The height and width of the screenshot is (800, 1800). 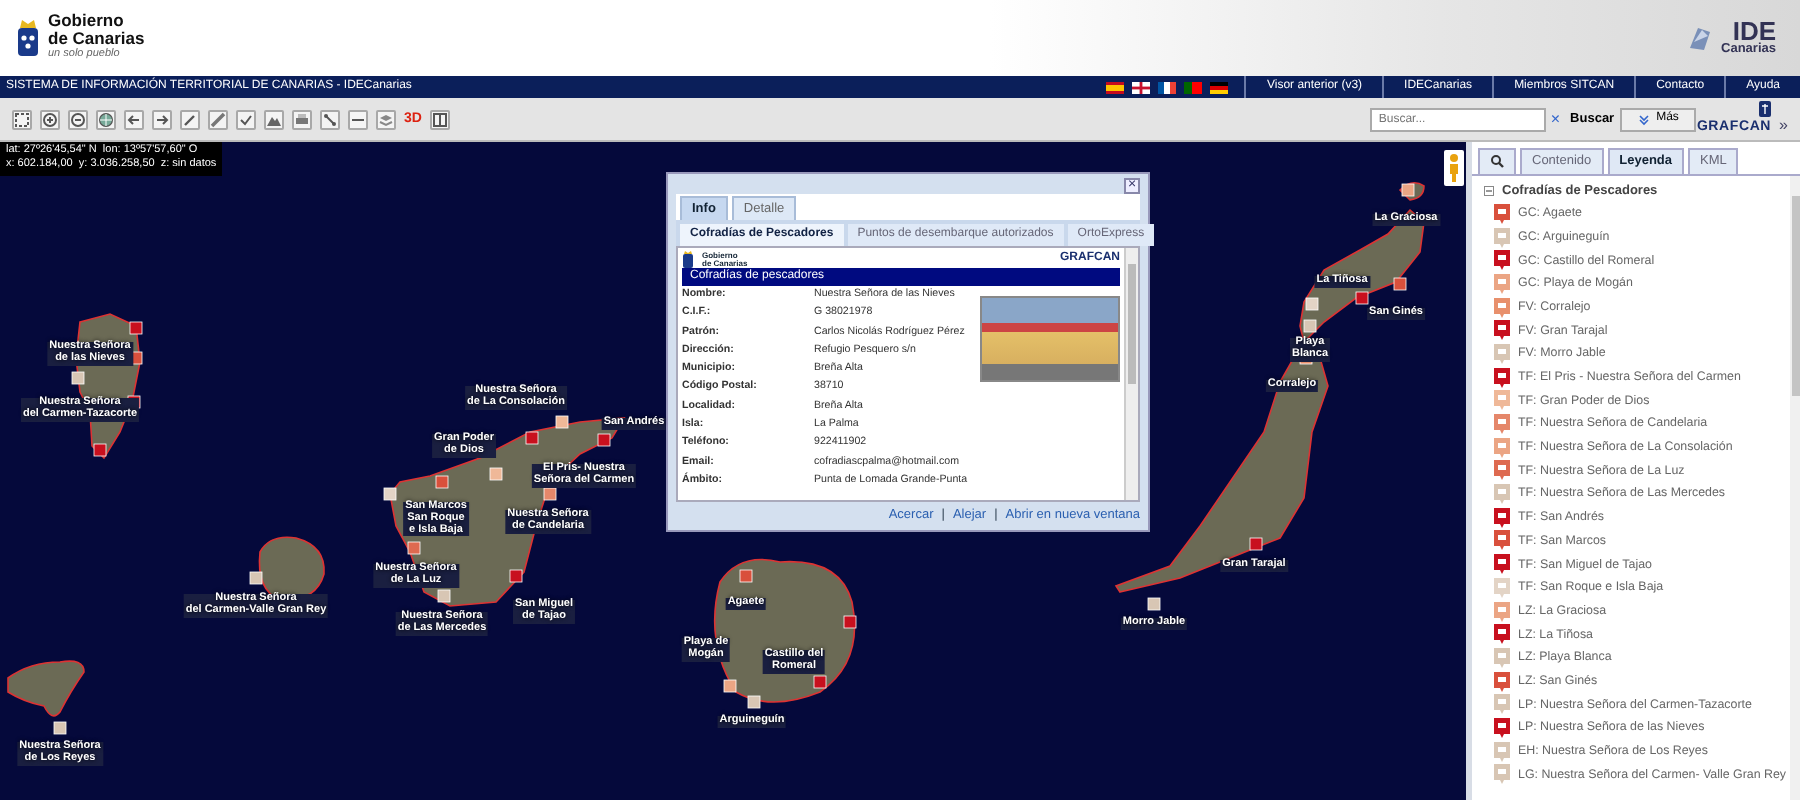 I want to click on dashed-frame-icon, so click(x=22, y=119).